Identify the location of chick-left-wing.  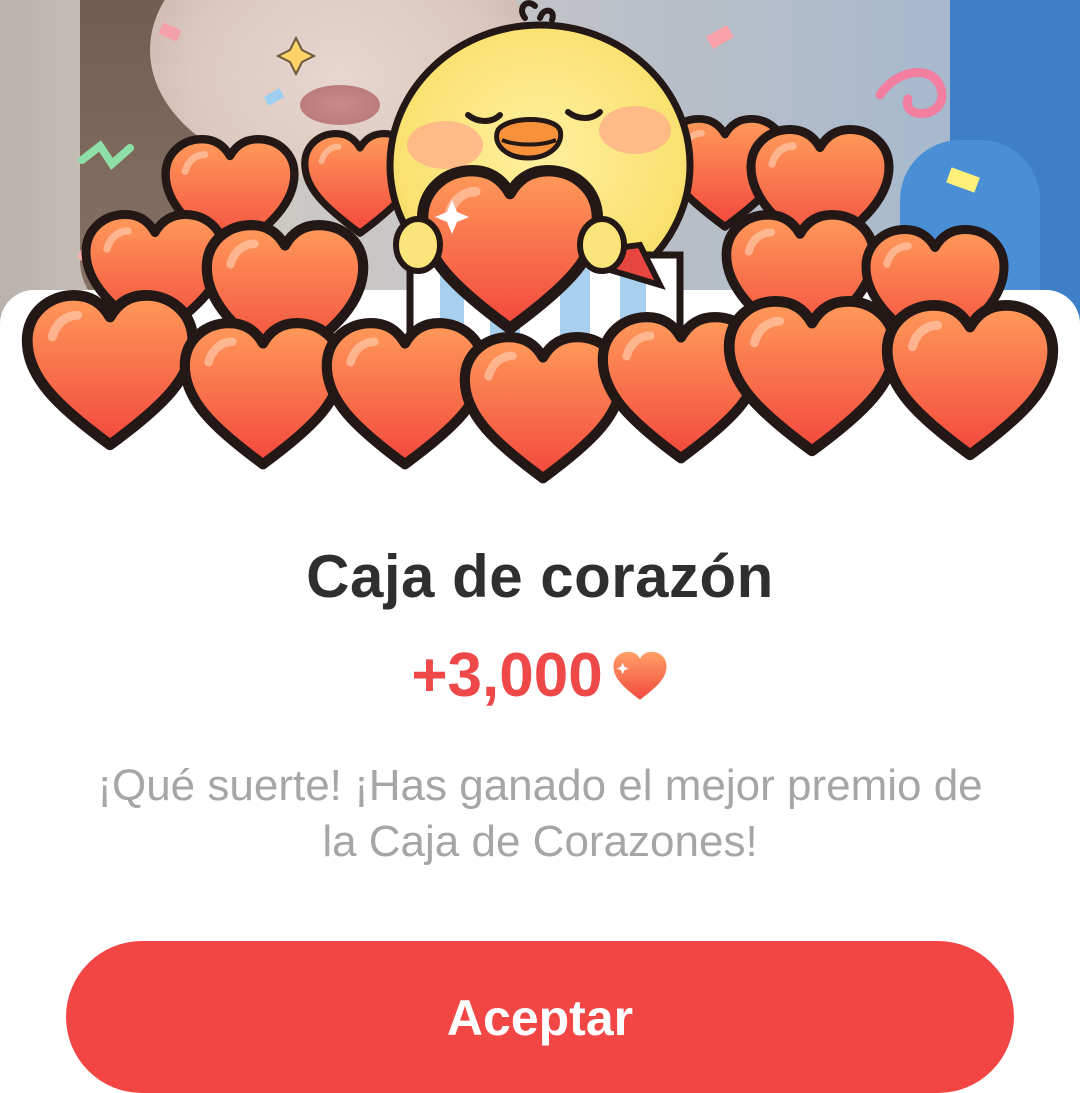
(418, 245).